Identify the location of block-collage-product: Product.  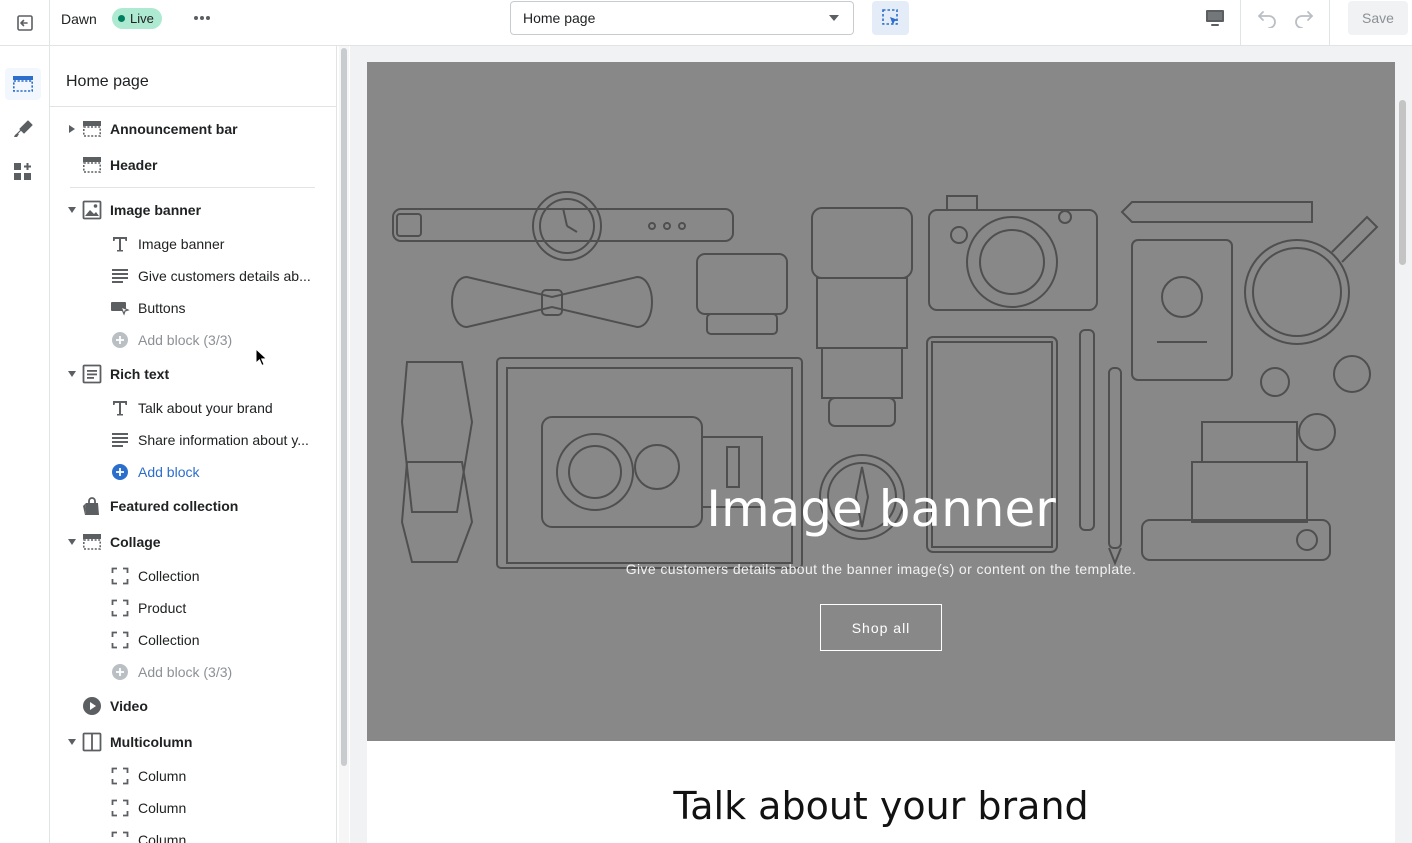
(193, 608).